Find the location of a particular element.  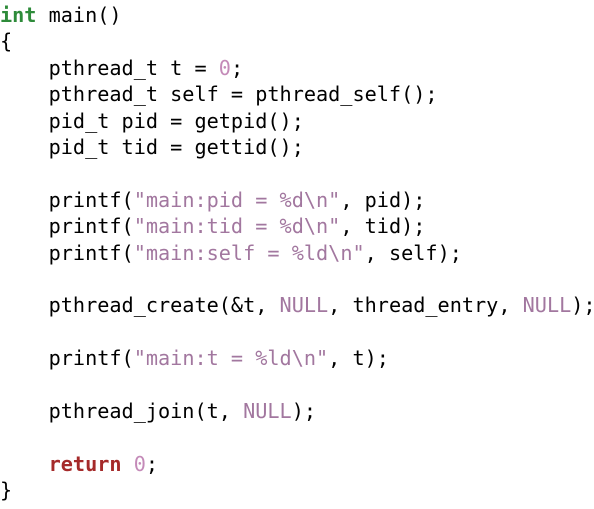

code-line: pthread_join(t, NULL); is located at coordinates (297, 411).